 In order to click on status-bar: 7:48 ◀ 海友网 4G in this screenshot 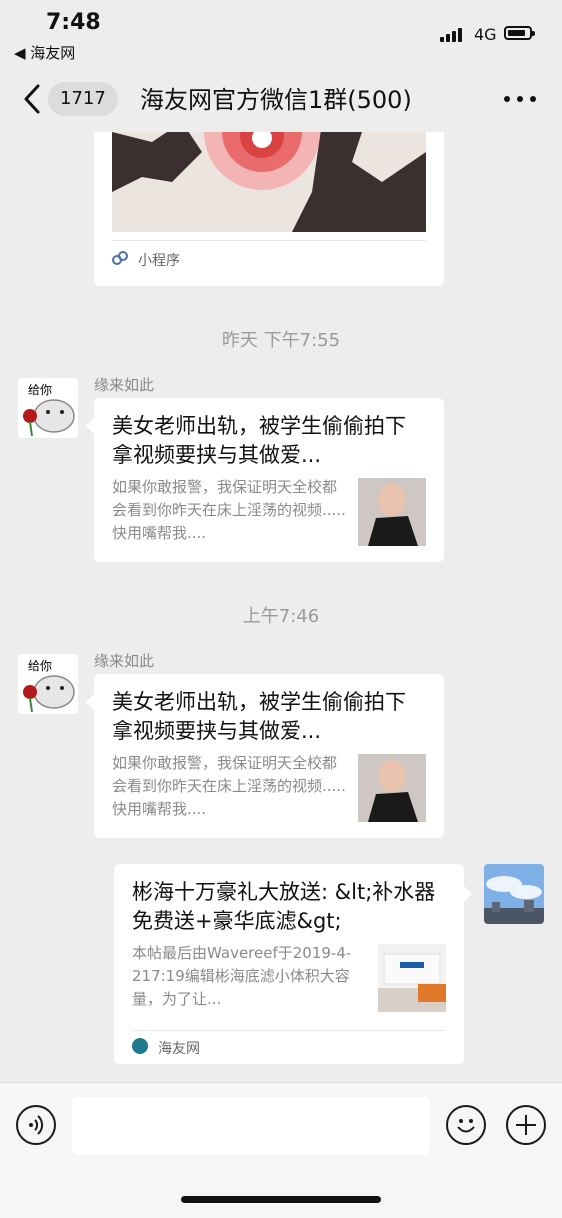, I will do `click(281, 33)`.